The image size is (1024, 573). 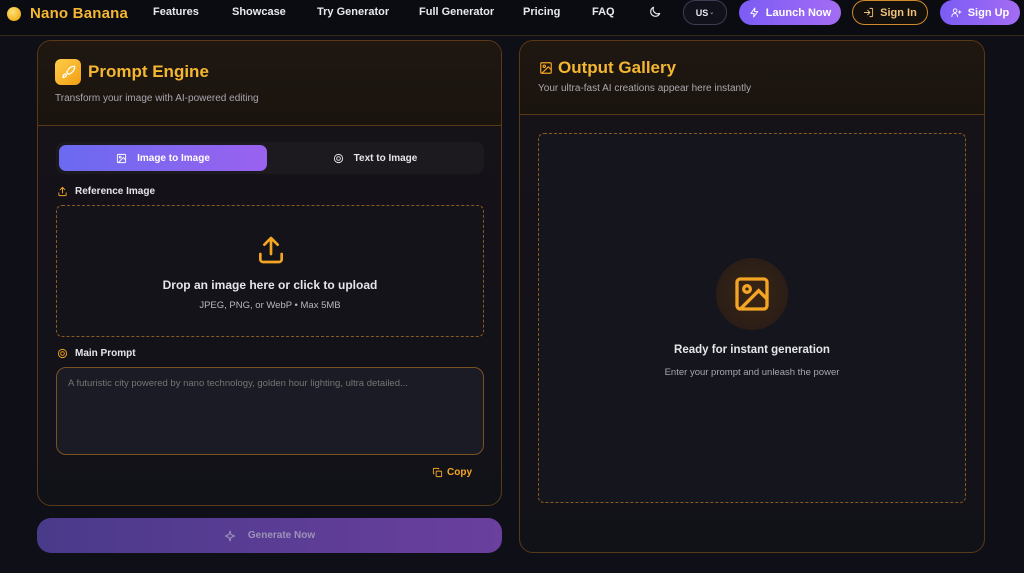 I want to click on generate-now-button: Generate Now, so click(x=269, y=535).